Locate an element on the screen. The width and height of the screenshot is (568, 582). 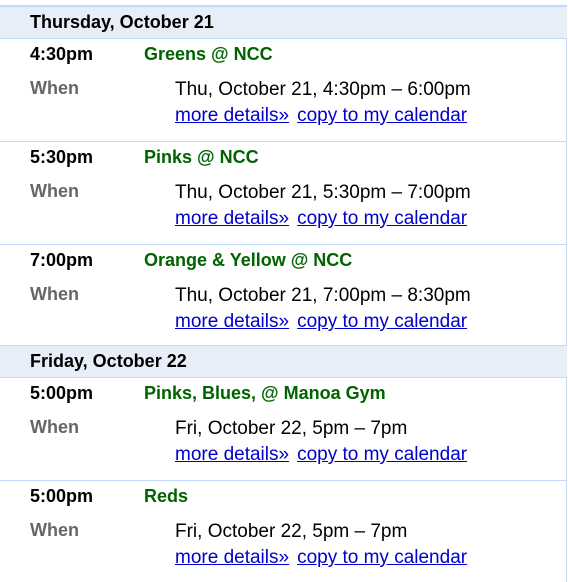
day-header: Friday, October 22 is located at coordinates (283, 361).